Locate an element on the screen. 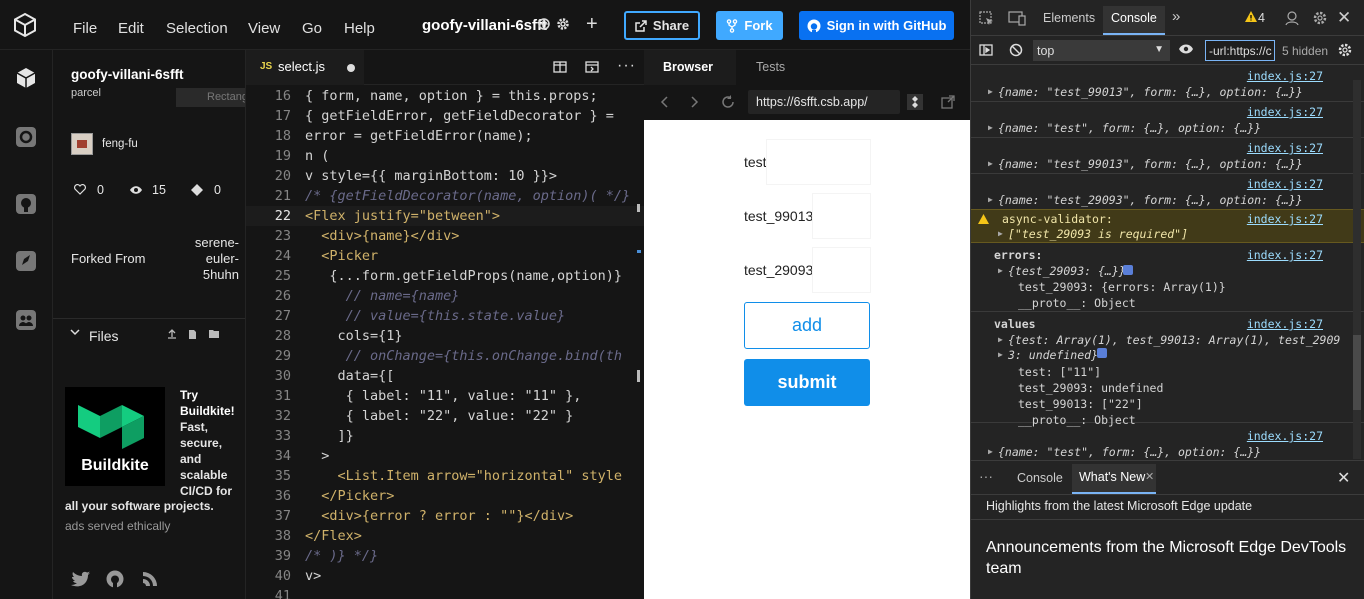 The image size is (1364, 599). code-line: 31 { label: "11", value: "11" }, is located at coordinates (445, 396).